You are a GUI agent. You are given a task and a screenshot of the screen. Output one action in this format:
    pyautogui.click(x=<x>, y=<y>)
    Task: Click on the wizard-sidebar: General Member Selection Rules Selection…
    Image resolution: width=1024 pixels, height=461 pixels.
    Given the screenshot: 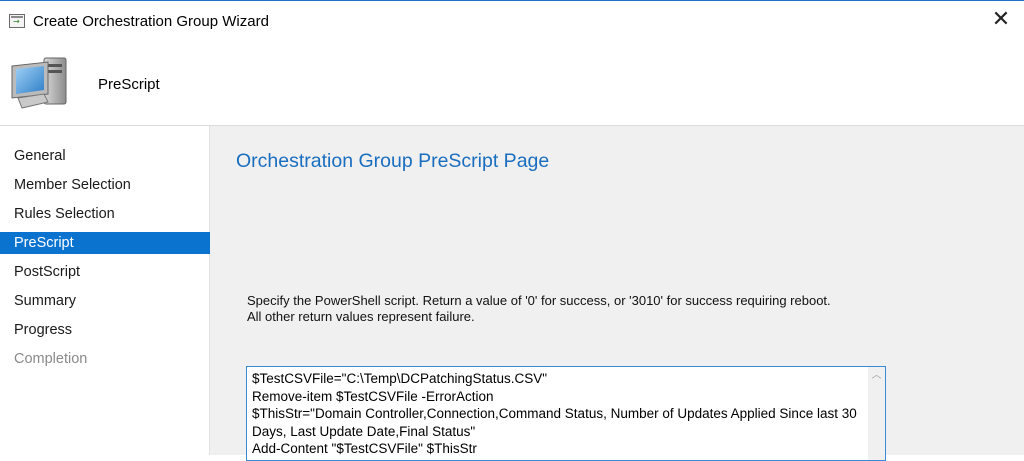 What is the action you would take?
    pyautogui.click(x=105, y=290)
    